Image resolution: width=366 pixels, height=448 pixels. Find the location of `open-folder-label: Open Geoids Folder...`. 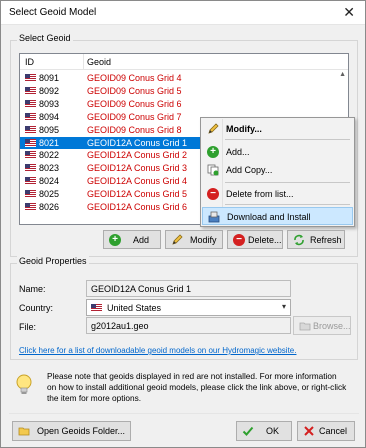

open-folder-label: Open Geoids Folder... is located at coordinates (81, 431).